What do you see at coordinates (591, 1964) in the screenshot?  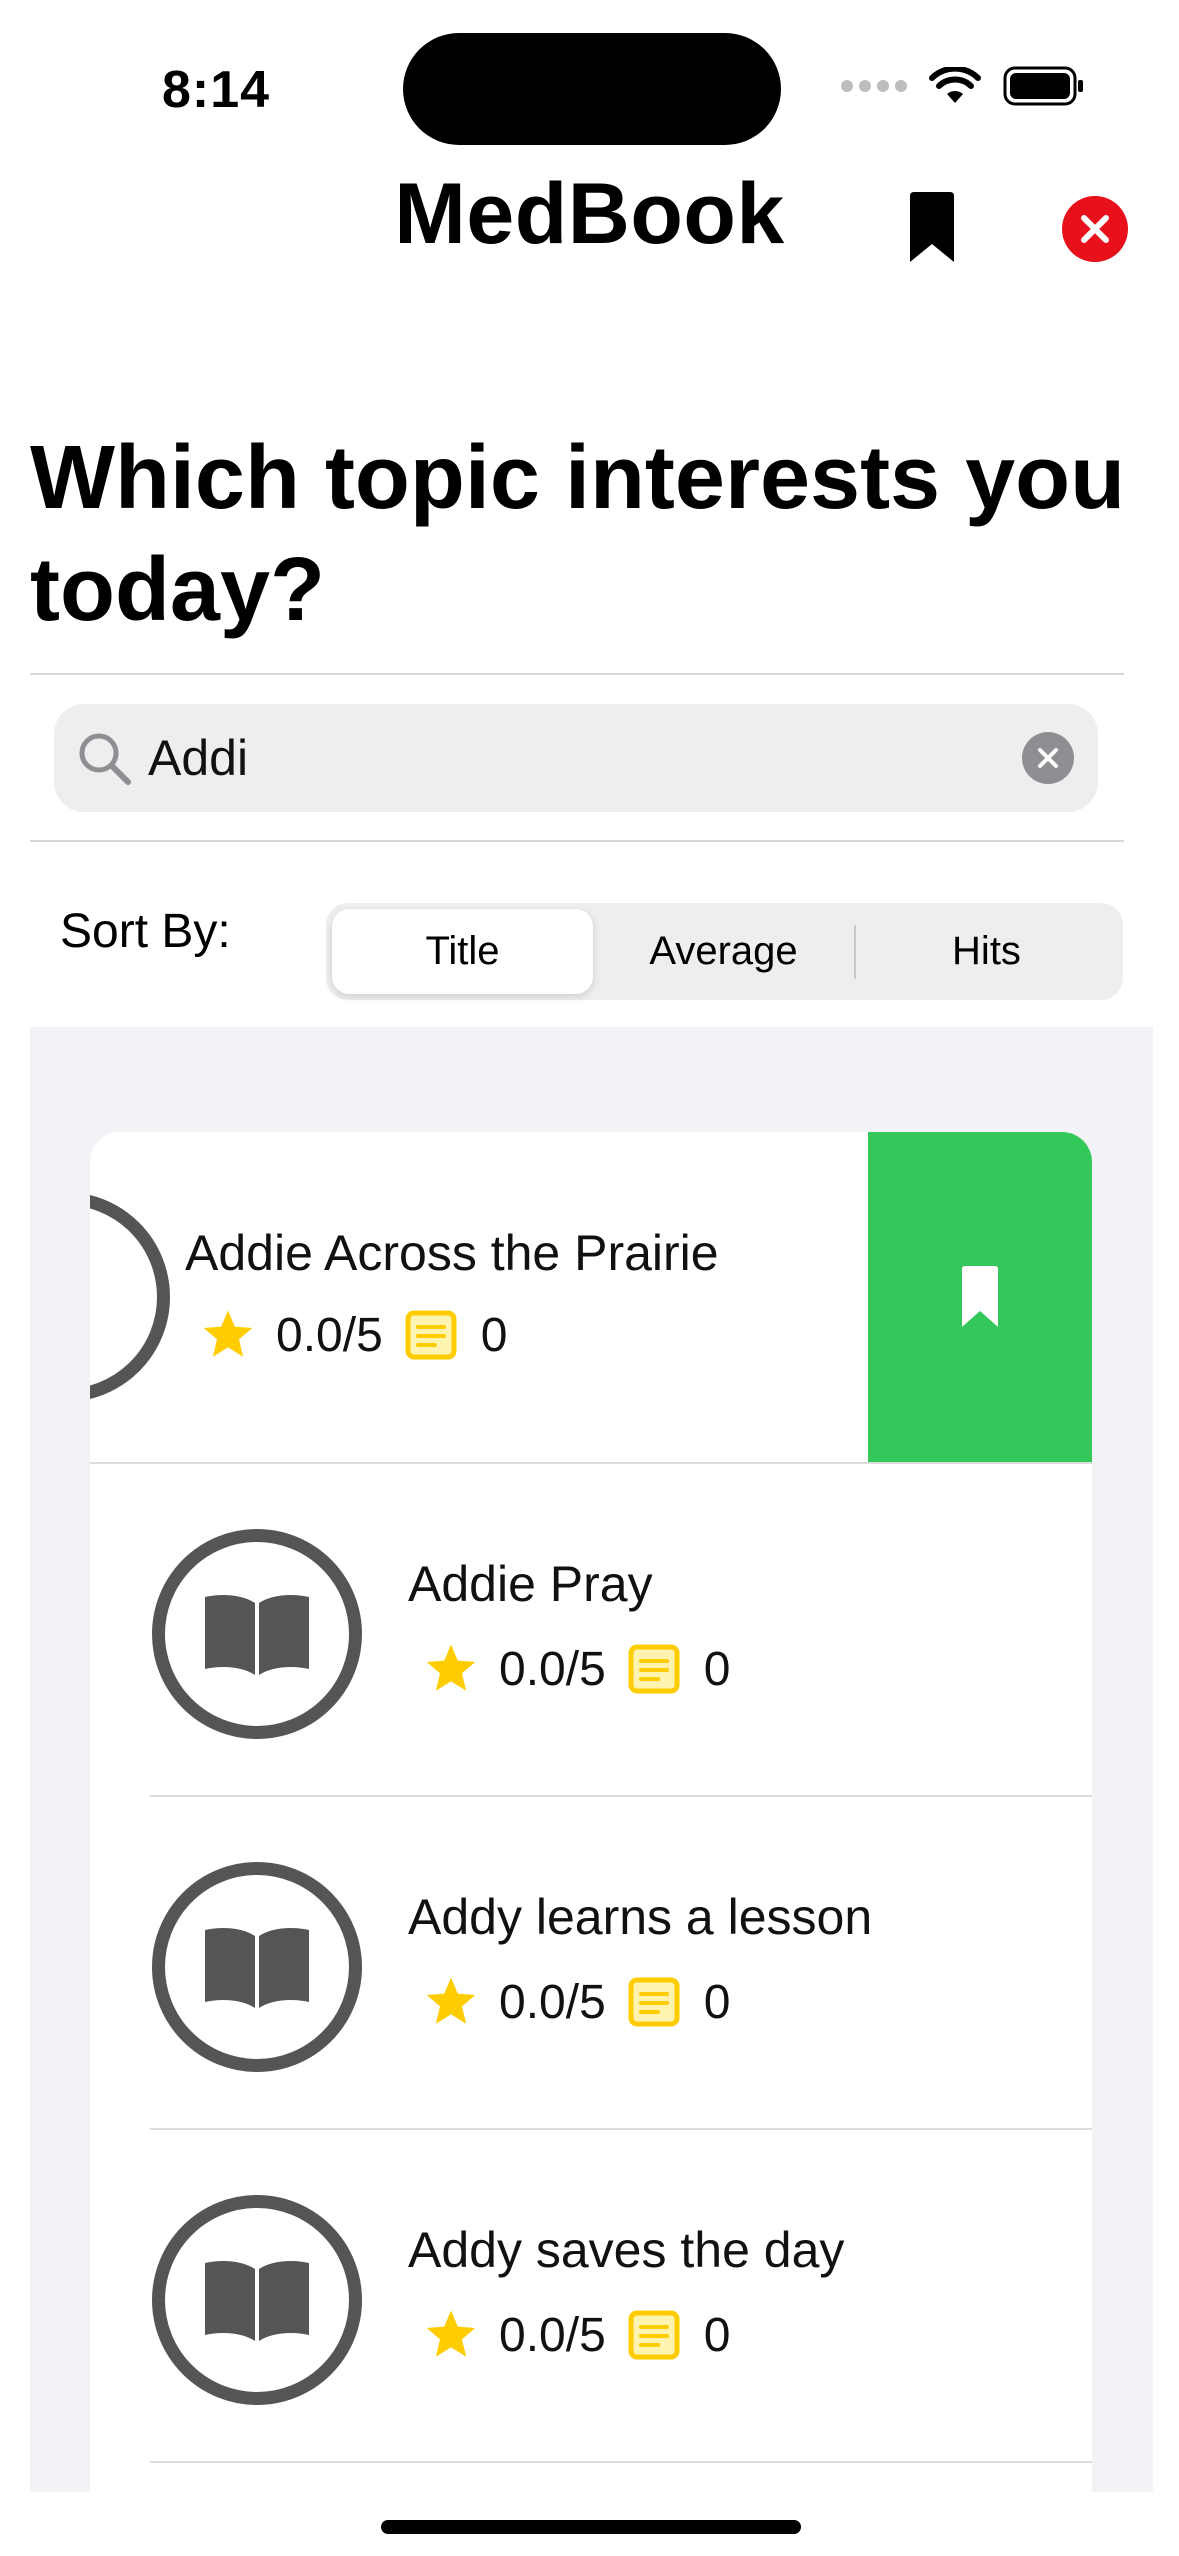 I see `list-item: Addy learns a lesson 0.0/5 0` at bounding box center [591, 1964].